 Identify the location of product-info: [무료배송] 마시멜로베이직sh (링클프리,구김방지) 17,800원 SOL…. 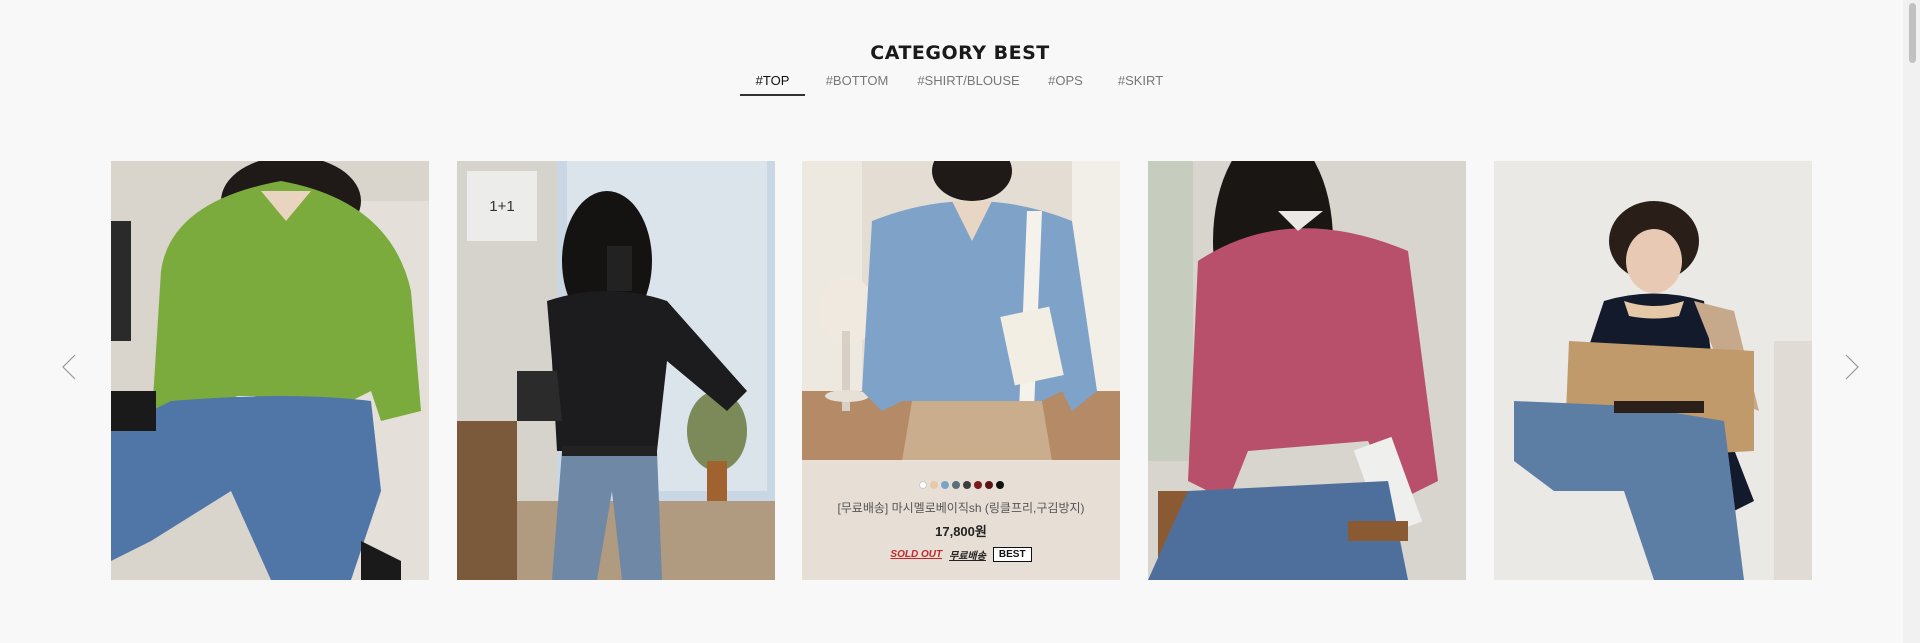
(961, 520).